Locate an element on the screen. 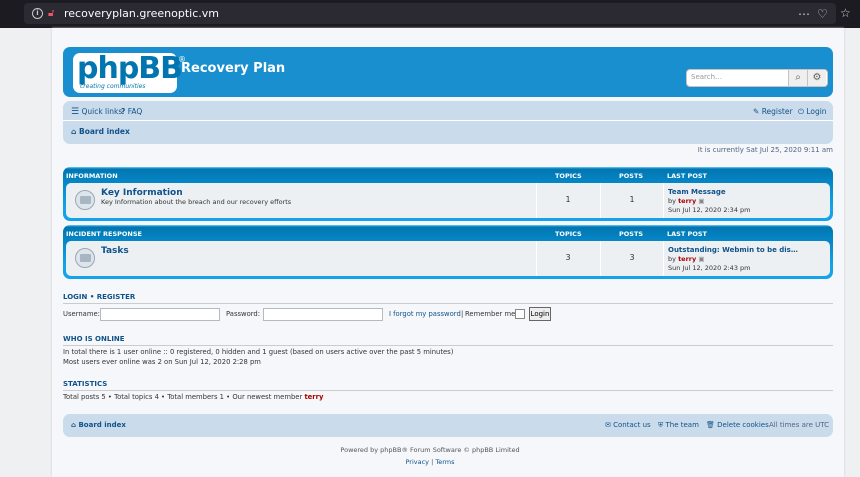  forum-title: Key Information is located at coordinates (142, 193).